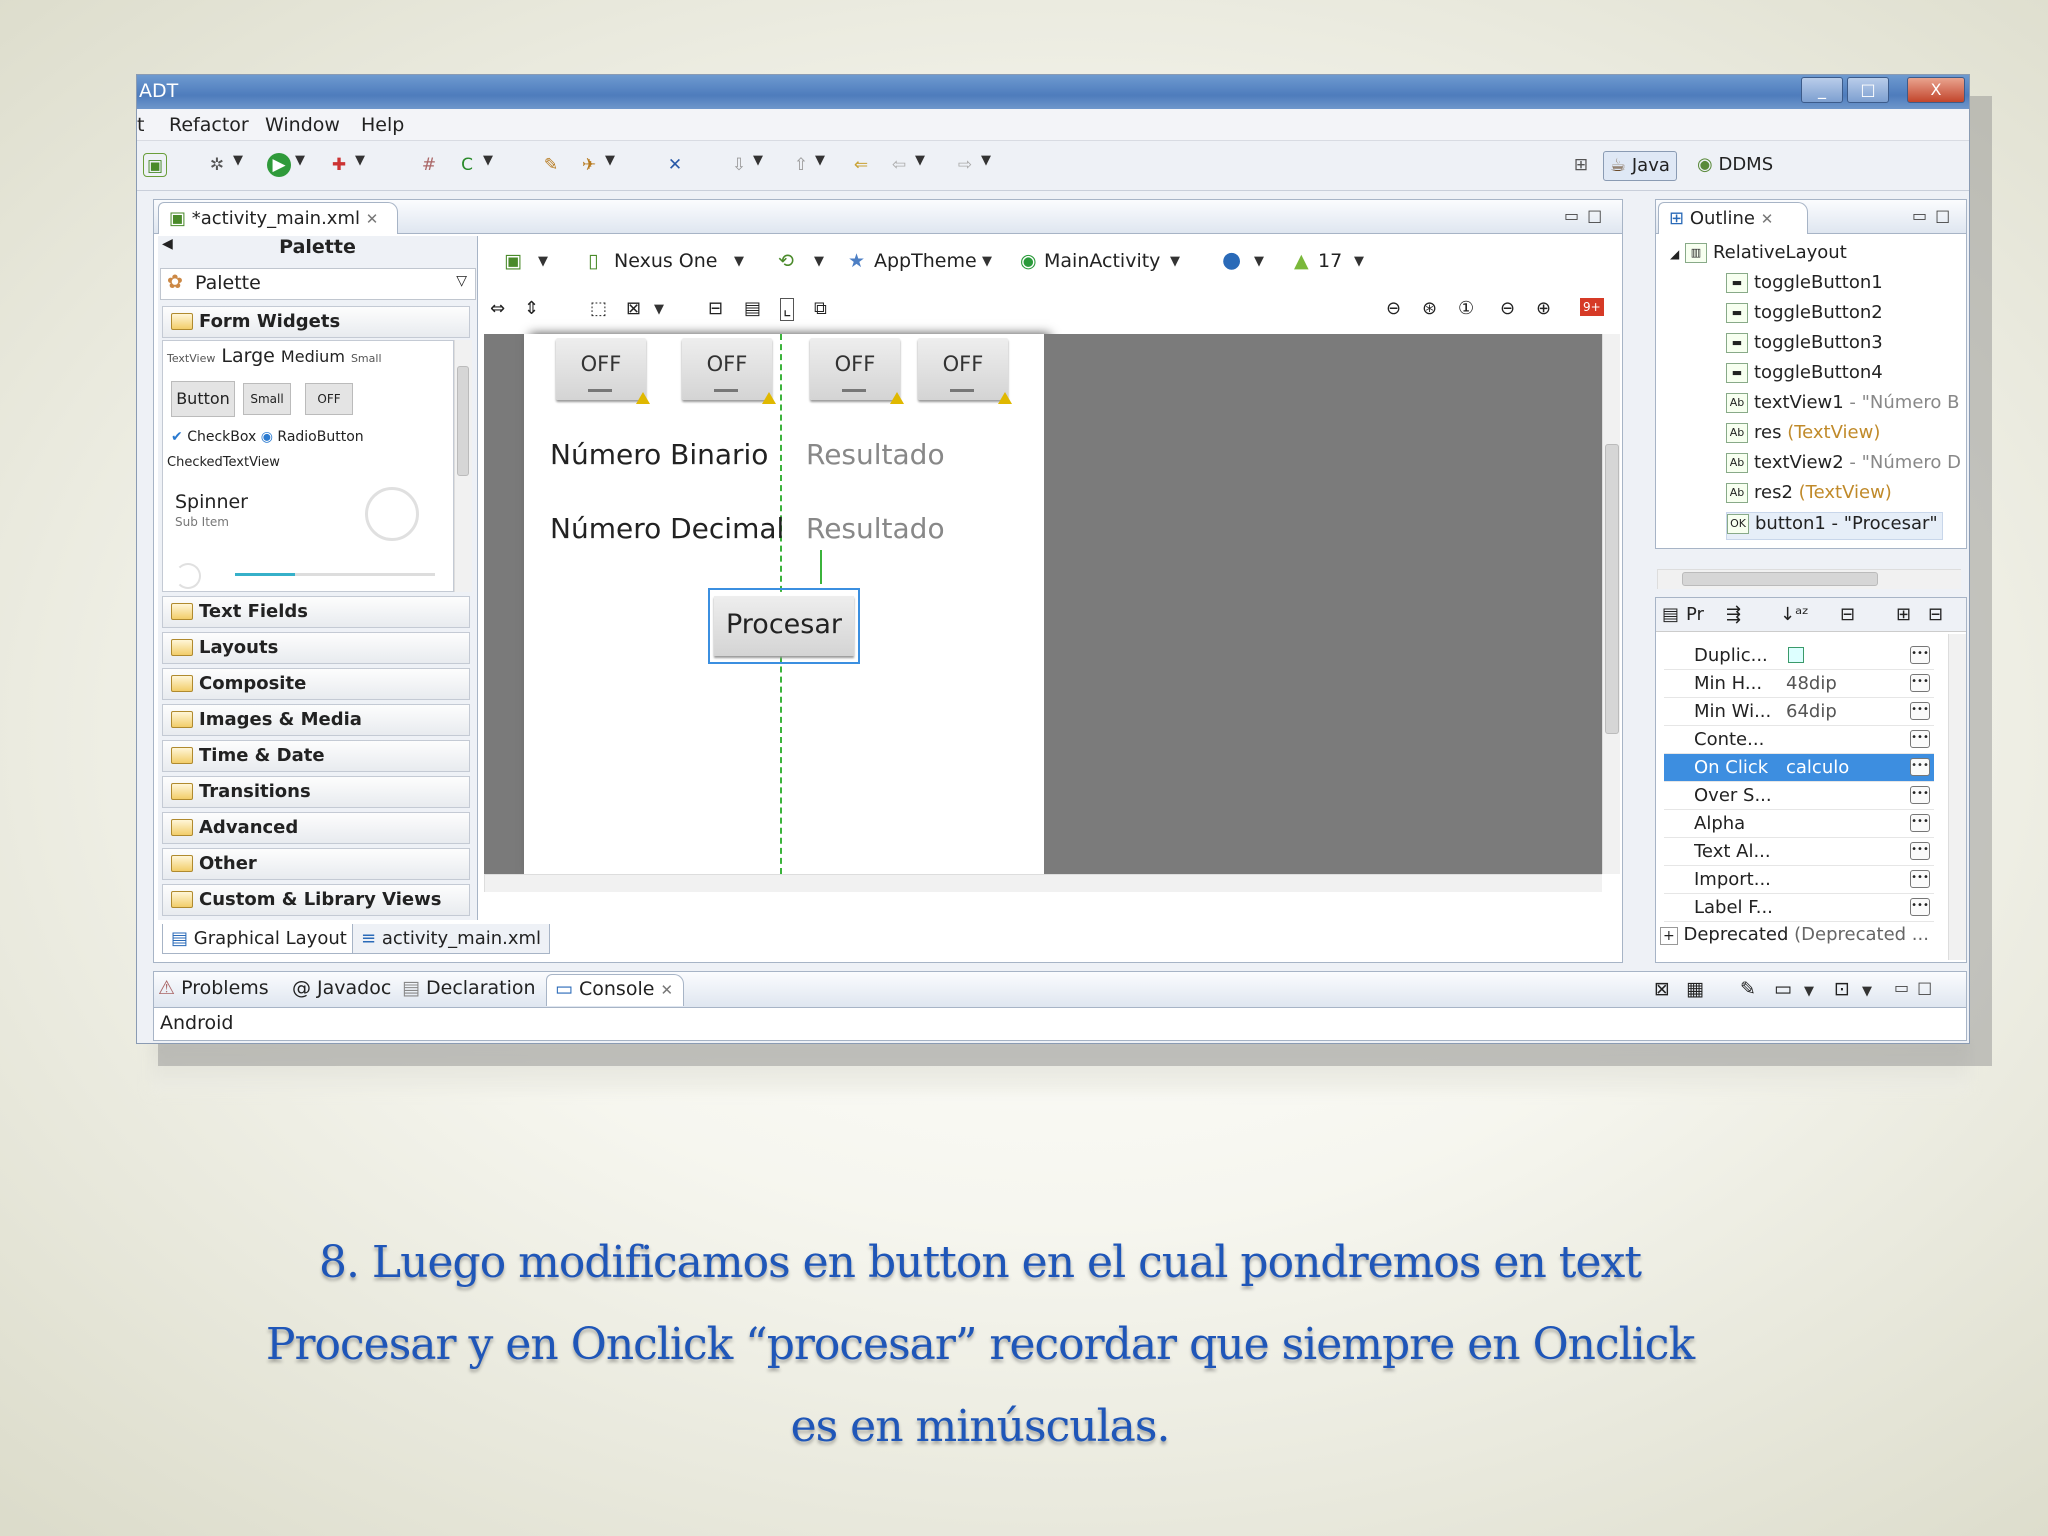  Describe the element at coordinates (267, 399) in the screenshot. I see `widget-small-button: Small` at that location.